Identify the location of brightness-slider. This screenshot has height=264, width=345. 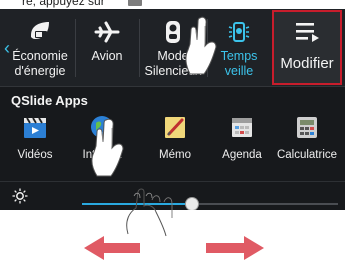
(210, 204).